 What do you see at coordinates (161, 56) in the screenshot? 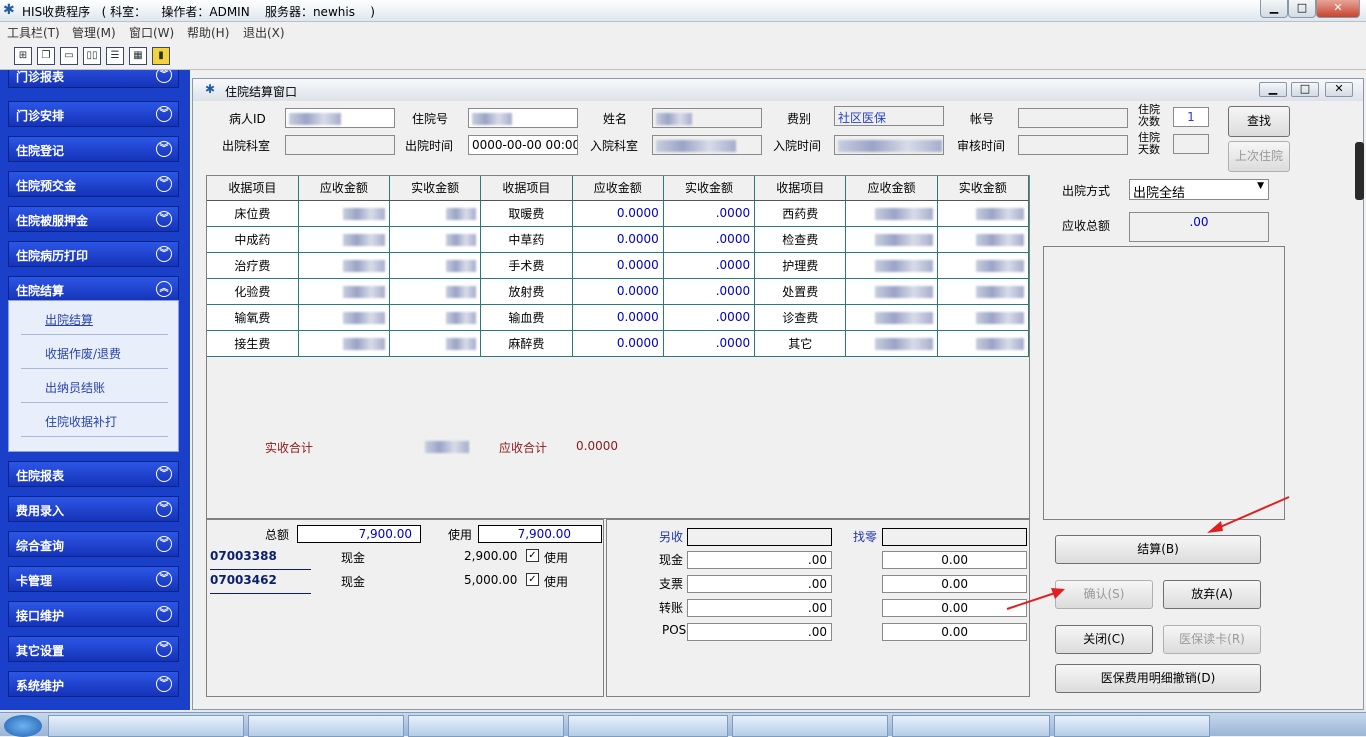
I see `exit-door-icon: ▮` at bounding box center [161, 56].